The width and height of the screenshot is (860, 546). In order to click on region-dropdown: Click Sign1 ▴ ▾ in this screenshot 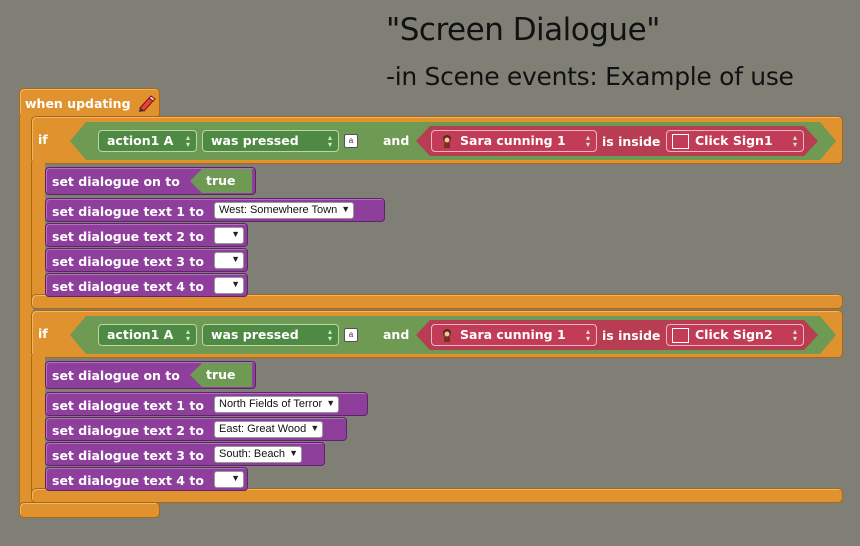, I will do `click(735, 141)`.